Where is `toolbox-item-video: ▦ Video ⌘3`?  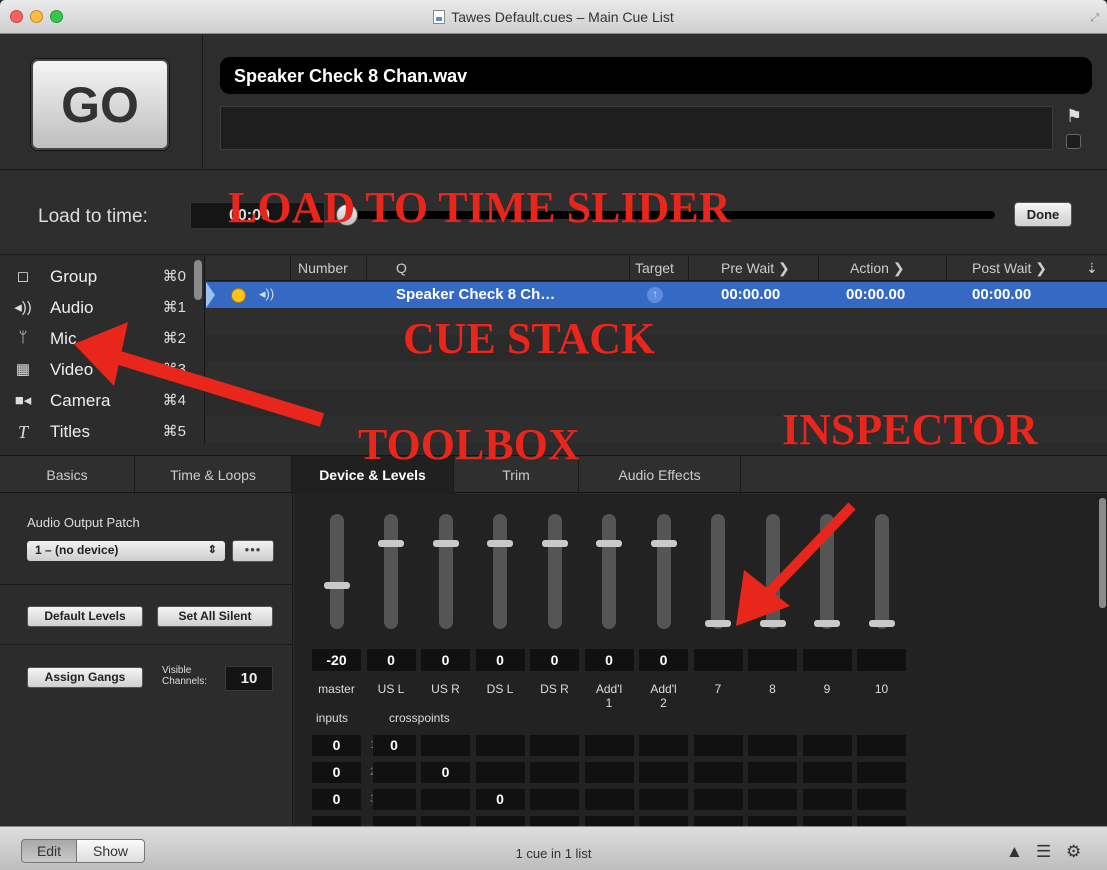 toolbox-item-video: ▦ Video ⌘3 is located at coordinates (96, 368).